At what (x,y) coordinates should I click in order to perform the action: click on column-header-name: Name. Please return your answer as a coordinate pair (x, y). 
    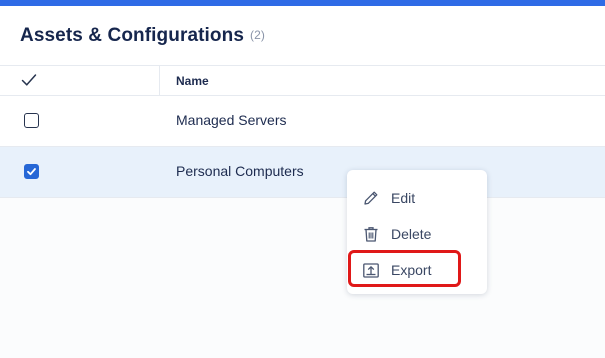
    Looking at the image, I should click on (192, 81).